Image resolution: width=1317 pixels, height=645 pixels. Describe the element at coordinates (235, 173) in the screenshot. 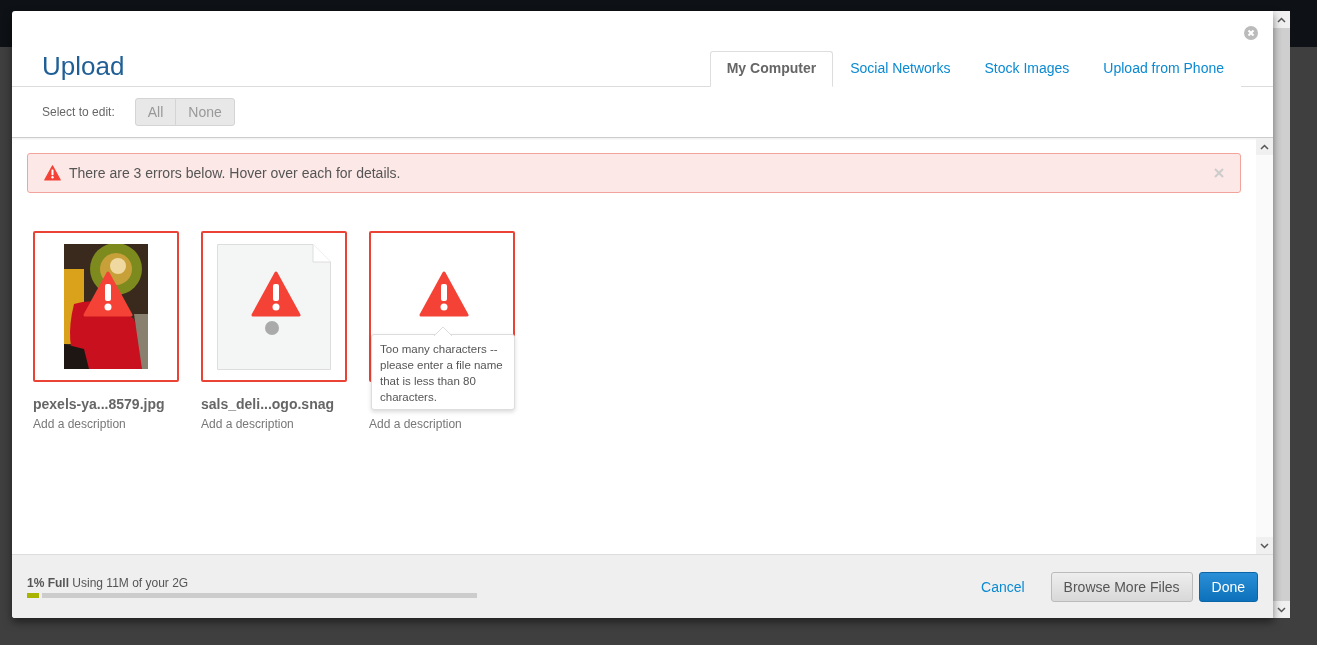

I see `alert-text: There are 3 errors below. Hover over each for details.` at that location.